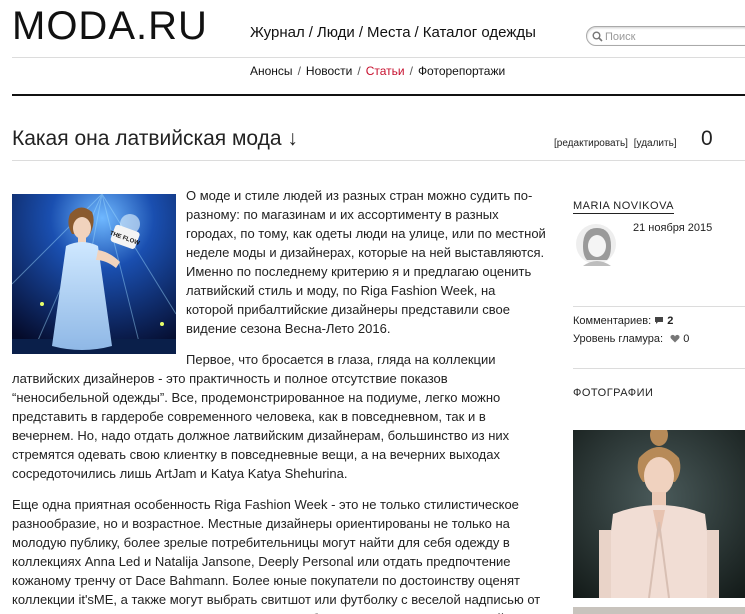 Image resolution: width=745 pixels, height=614 pixels. I want to click on glamour-label: Уровень гламура:, so click(618, 339).